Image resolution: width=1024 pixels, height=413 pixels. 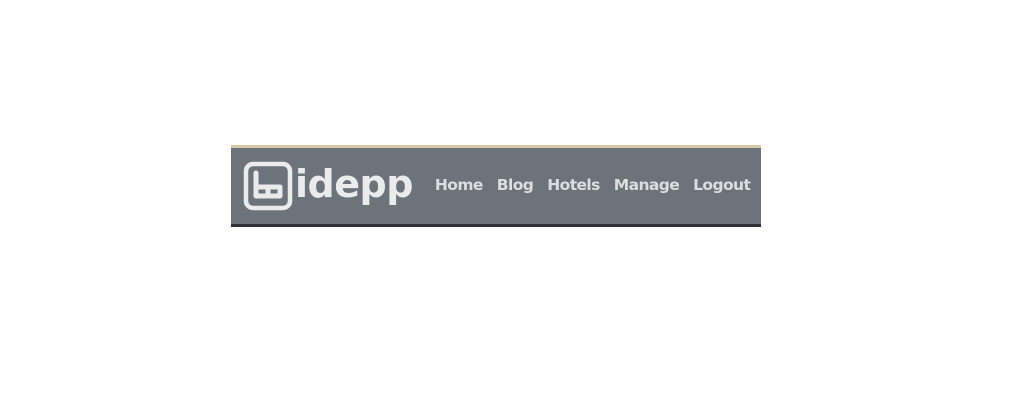 What do you see at coordinates (268, 186) in the screenshot?
I see `w-logo-icon` at bounding box center [268, 186].